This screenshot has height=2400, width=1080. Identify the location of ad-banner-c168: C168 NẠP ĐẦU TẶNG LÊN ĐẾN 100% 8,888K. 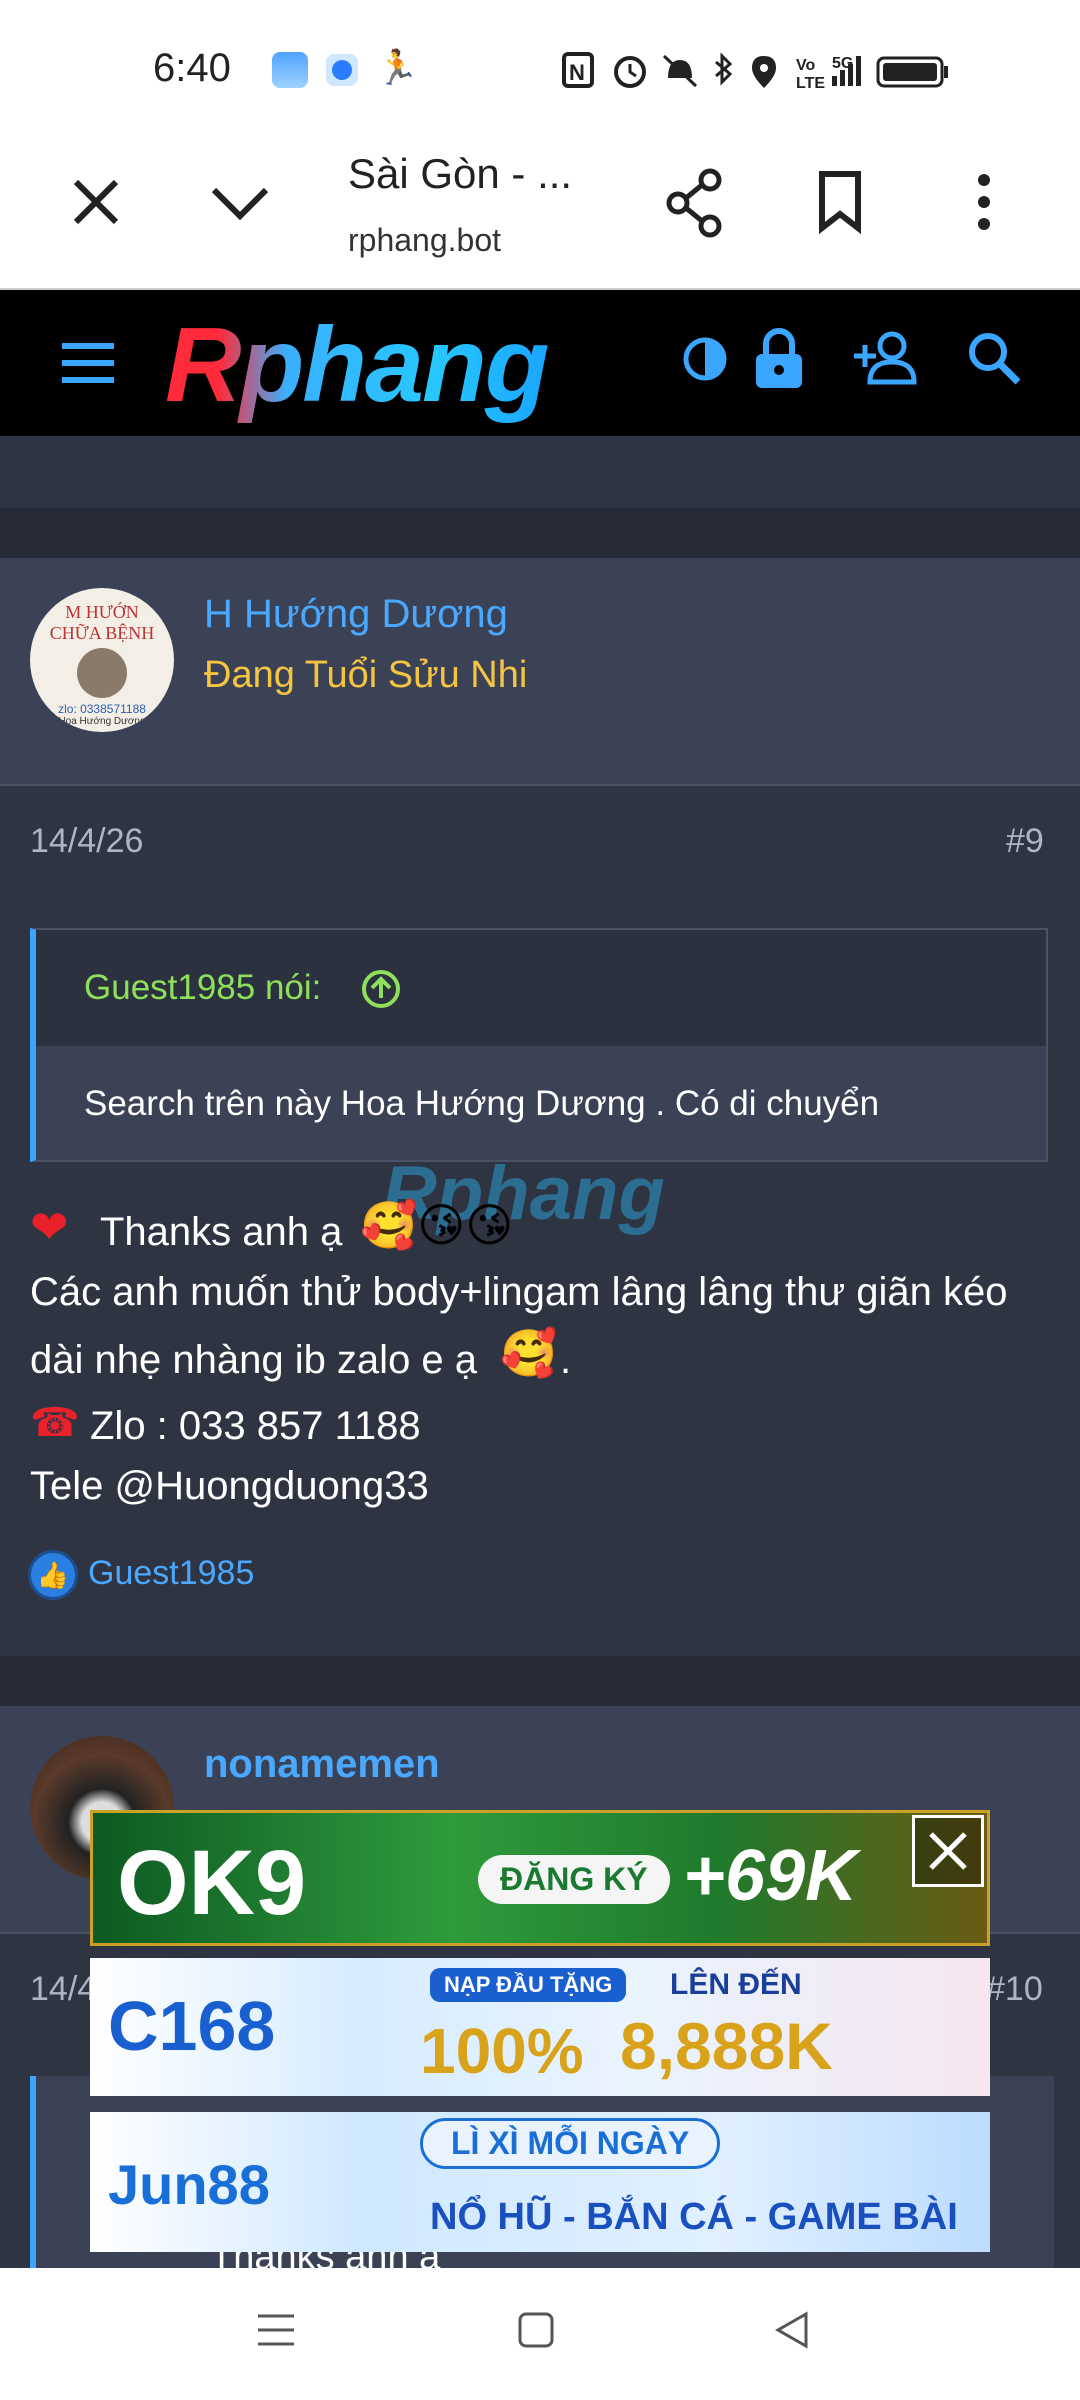
(540, 2027).